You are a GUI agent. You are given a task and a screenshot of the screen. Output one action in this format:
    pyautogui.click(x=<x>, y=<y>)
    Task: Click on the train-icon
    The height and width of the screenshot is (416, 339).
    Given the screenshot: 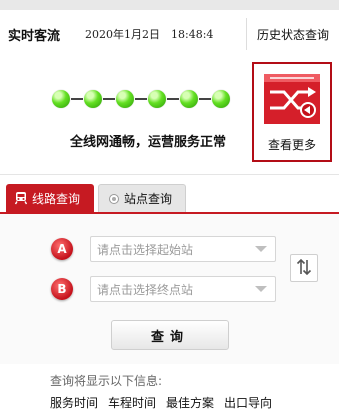 What is the action you would take?
    pyautogui.click(x=21, y=198)
    